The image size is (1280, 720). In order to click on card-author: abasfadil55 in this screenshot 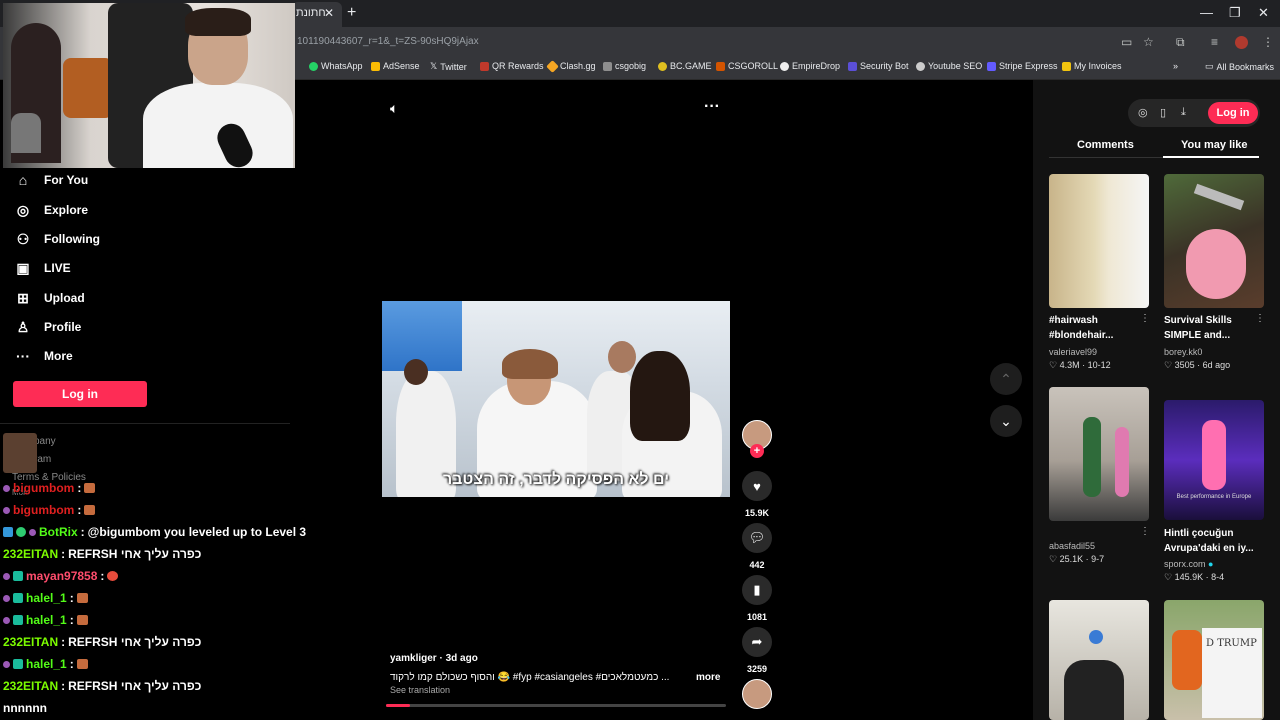, I will do `click(1072, 546)`.